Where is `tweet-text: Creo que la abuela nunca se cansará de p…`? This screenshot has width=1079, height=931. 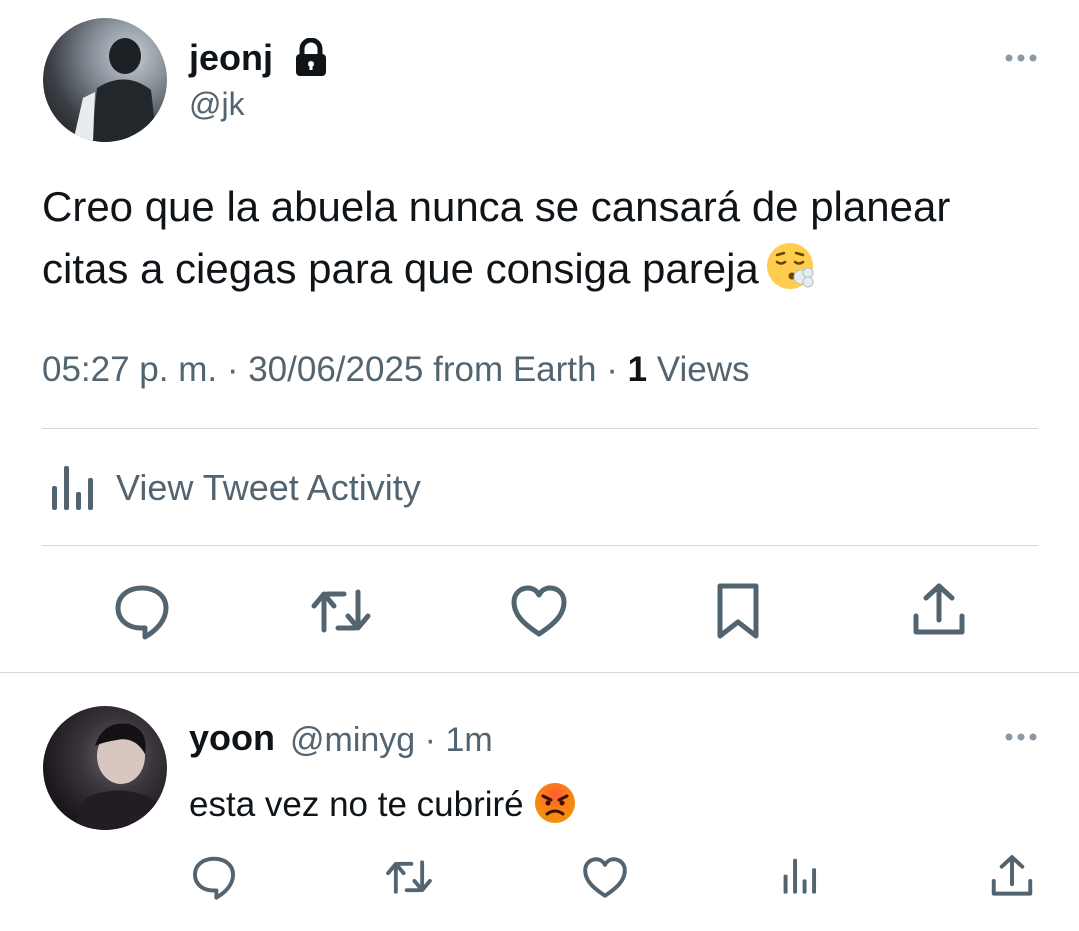
tweet-text: Creo que la abuela nunca se cansará de p… is located at coordinates (496, 237).